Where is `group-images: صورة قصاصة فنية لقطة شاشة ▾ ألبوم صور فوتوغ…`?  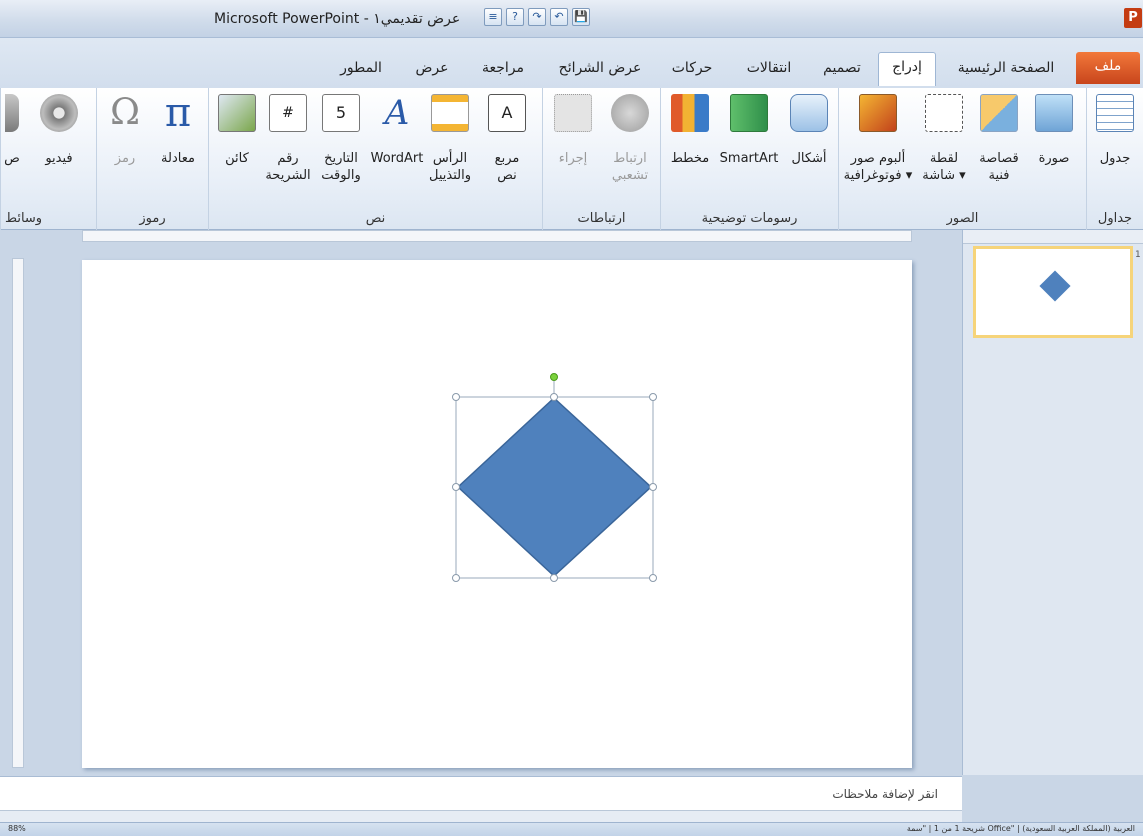 group-images: صورة قصاصة فنية لقطة شاشة ▾ ألبوم صور فوتوغ… is located at coordinates (962, 159).